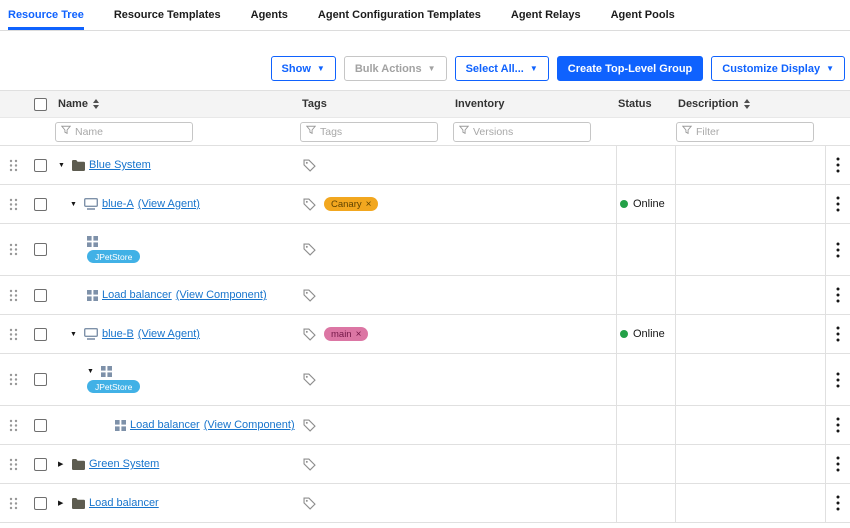 The height and width of the screenshot is (528, 850). Describe the element at coordinates (303, 68) in the screenshot. I see `show-button: Show ▼` at that location.